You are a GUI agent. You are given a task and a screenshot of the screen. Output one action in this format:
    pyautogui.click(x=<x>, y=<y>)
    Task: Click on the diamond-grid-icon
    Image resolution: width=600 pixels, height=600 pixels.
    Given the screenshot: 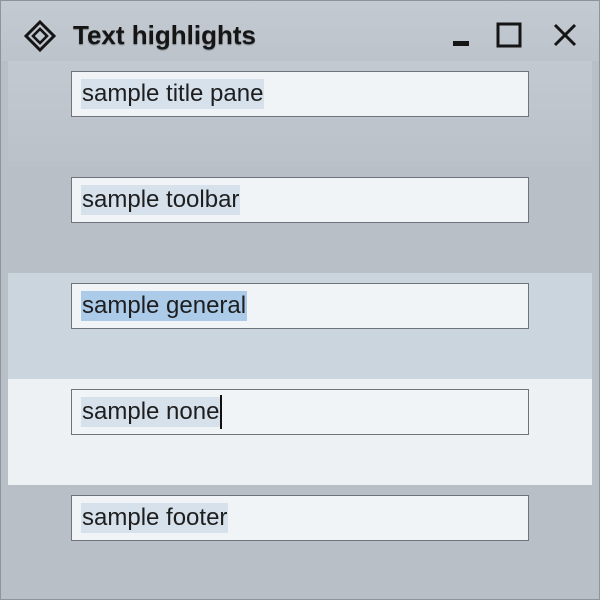 What is the action you would take?
    pyautogui.click(x=40, y=36)
    